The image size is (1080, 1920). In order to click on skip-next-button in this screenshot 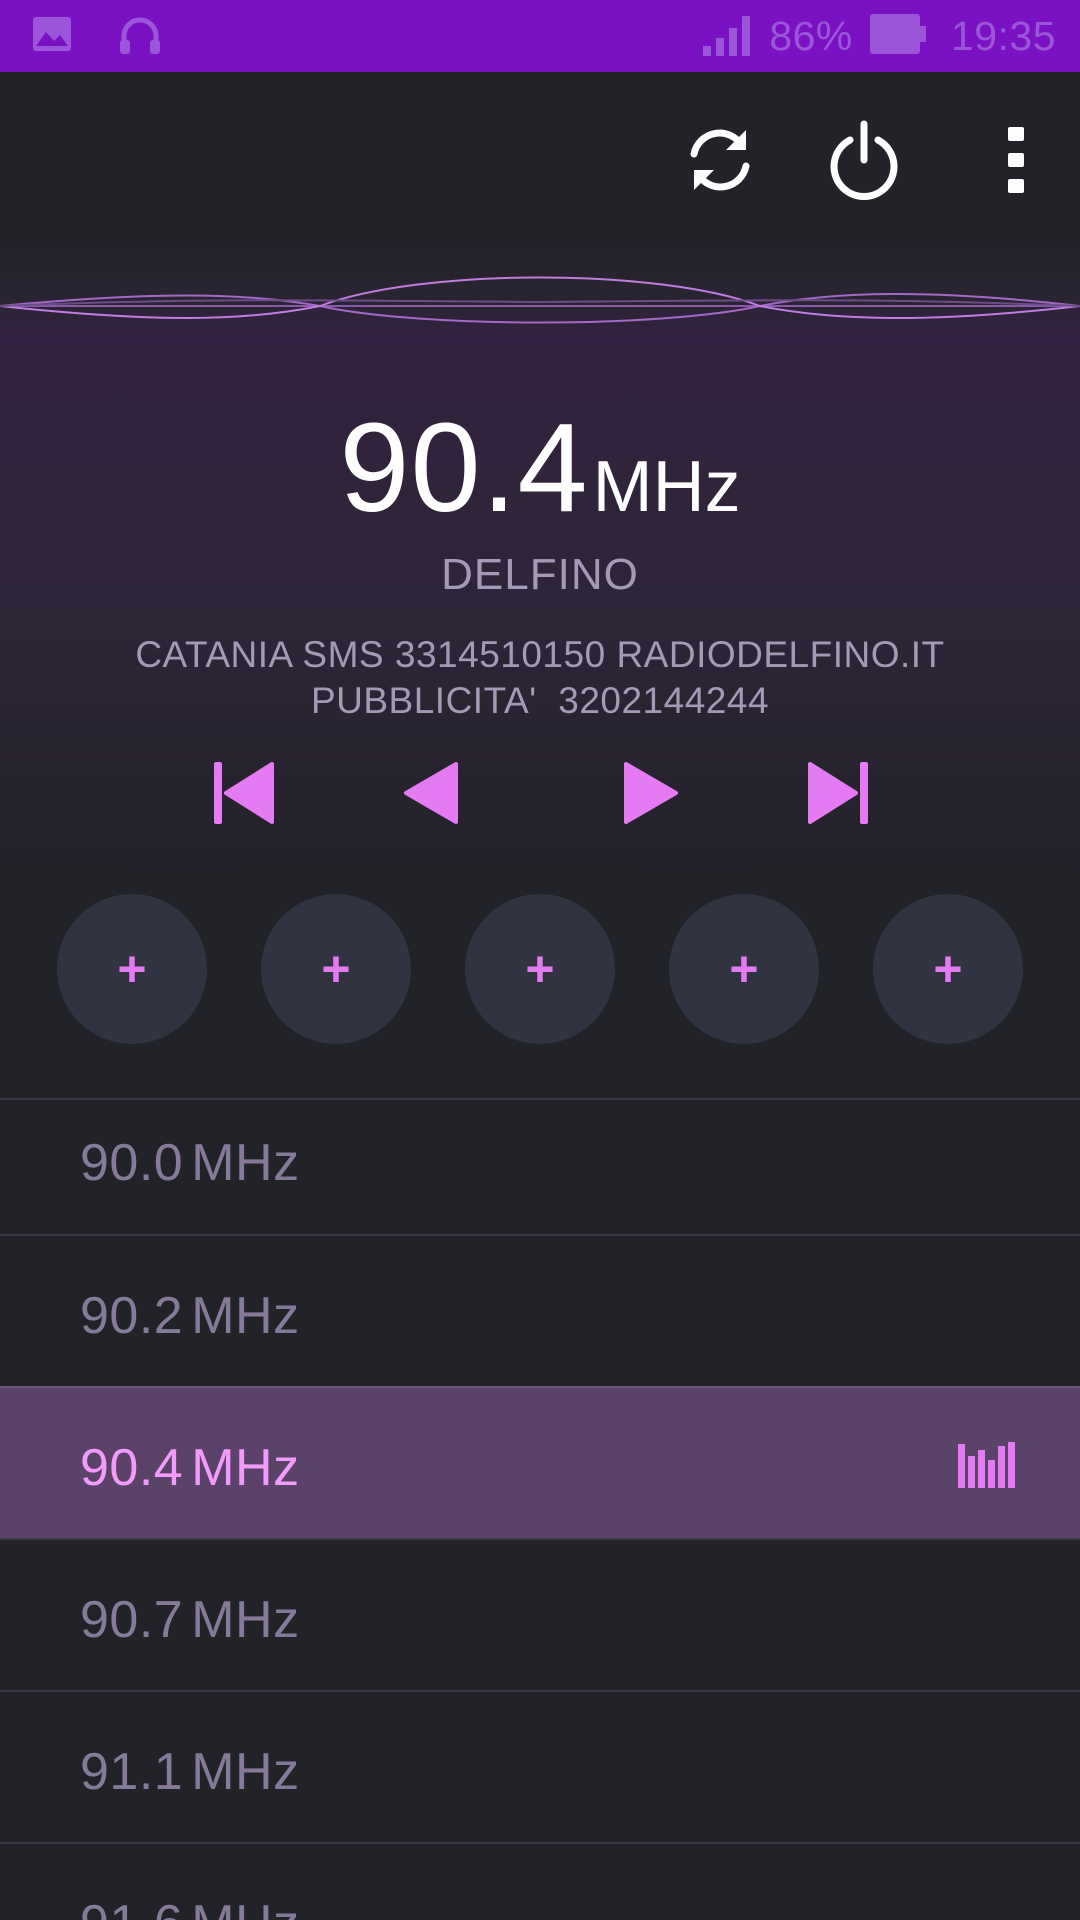, I will do `click(838, 792)`.